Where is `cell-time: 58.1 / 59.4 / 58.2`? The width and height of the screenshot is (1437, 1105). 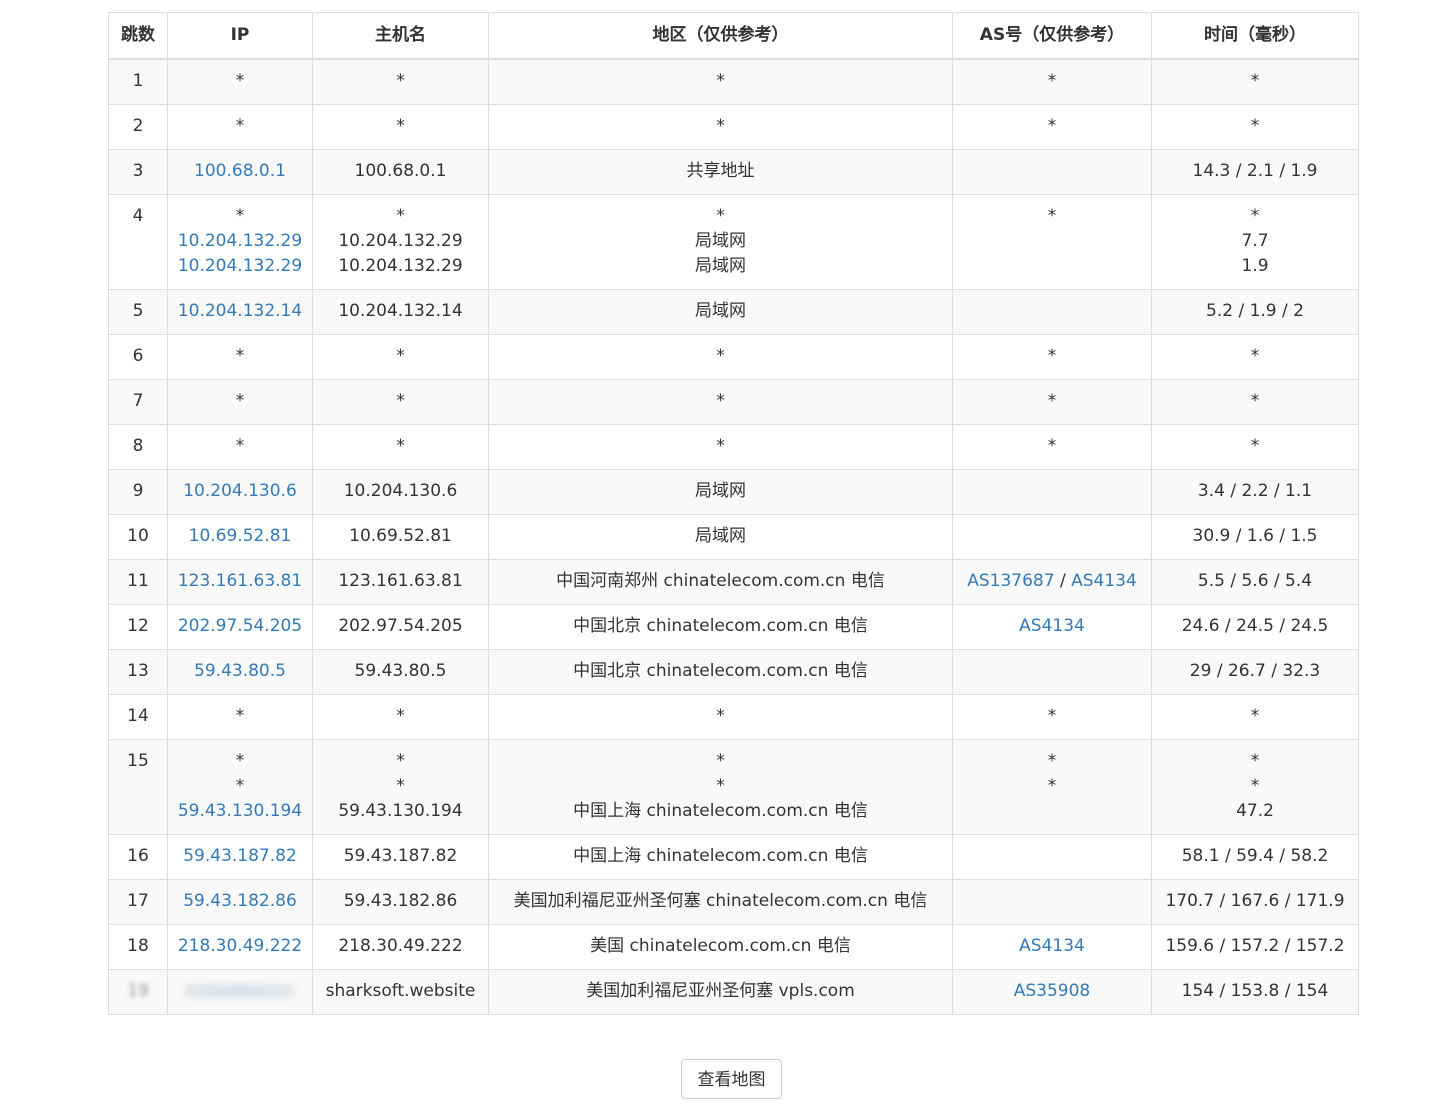
cell-time: 58.1 / 59.4 / 58.2 is located at coordinates (1255, 857).